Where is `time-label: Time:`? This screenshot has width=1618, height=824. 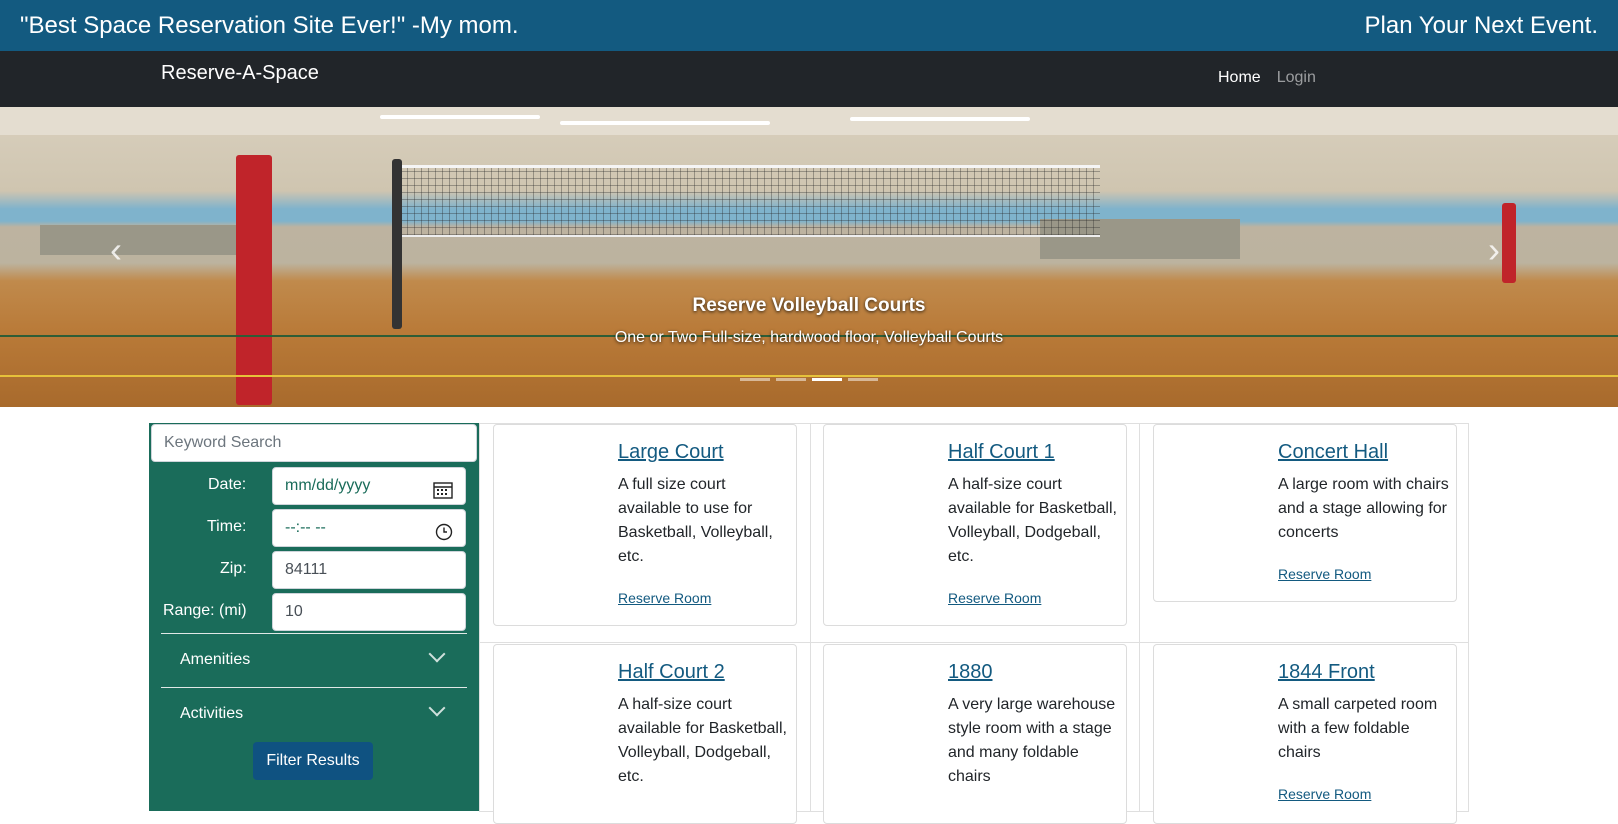
time-label: Time: is located at coordinates (227, 526).